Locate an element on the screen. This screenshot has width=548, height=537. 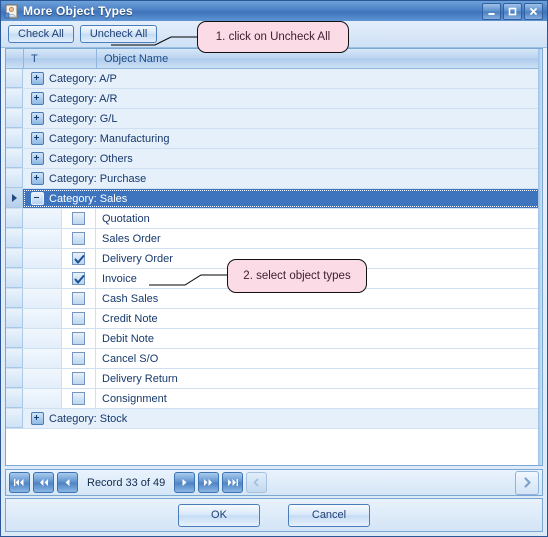
category-row: Category: Sales is located at coordinates (274, 199).